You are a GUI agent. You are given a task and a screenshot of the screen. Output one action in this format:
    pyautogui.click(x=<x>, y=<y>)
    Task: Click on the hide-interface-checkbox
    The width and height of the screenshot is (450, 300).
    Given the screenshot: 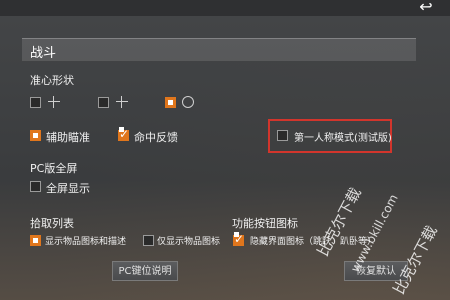 What is the action you would take?
    pyautogui.click(x=238, y=239)
    